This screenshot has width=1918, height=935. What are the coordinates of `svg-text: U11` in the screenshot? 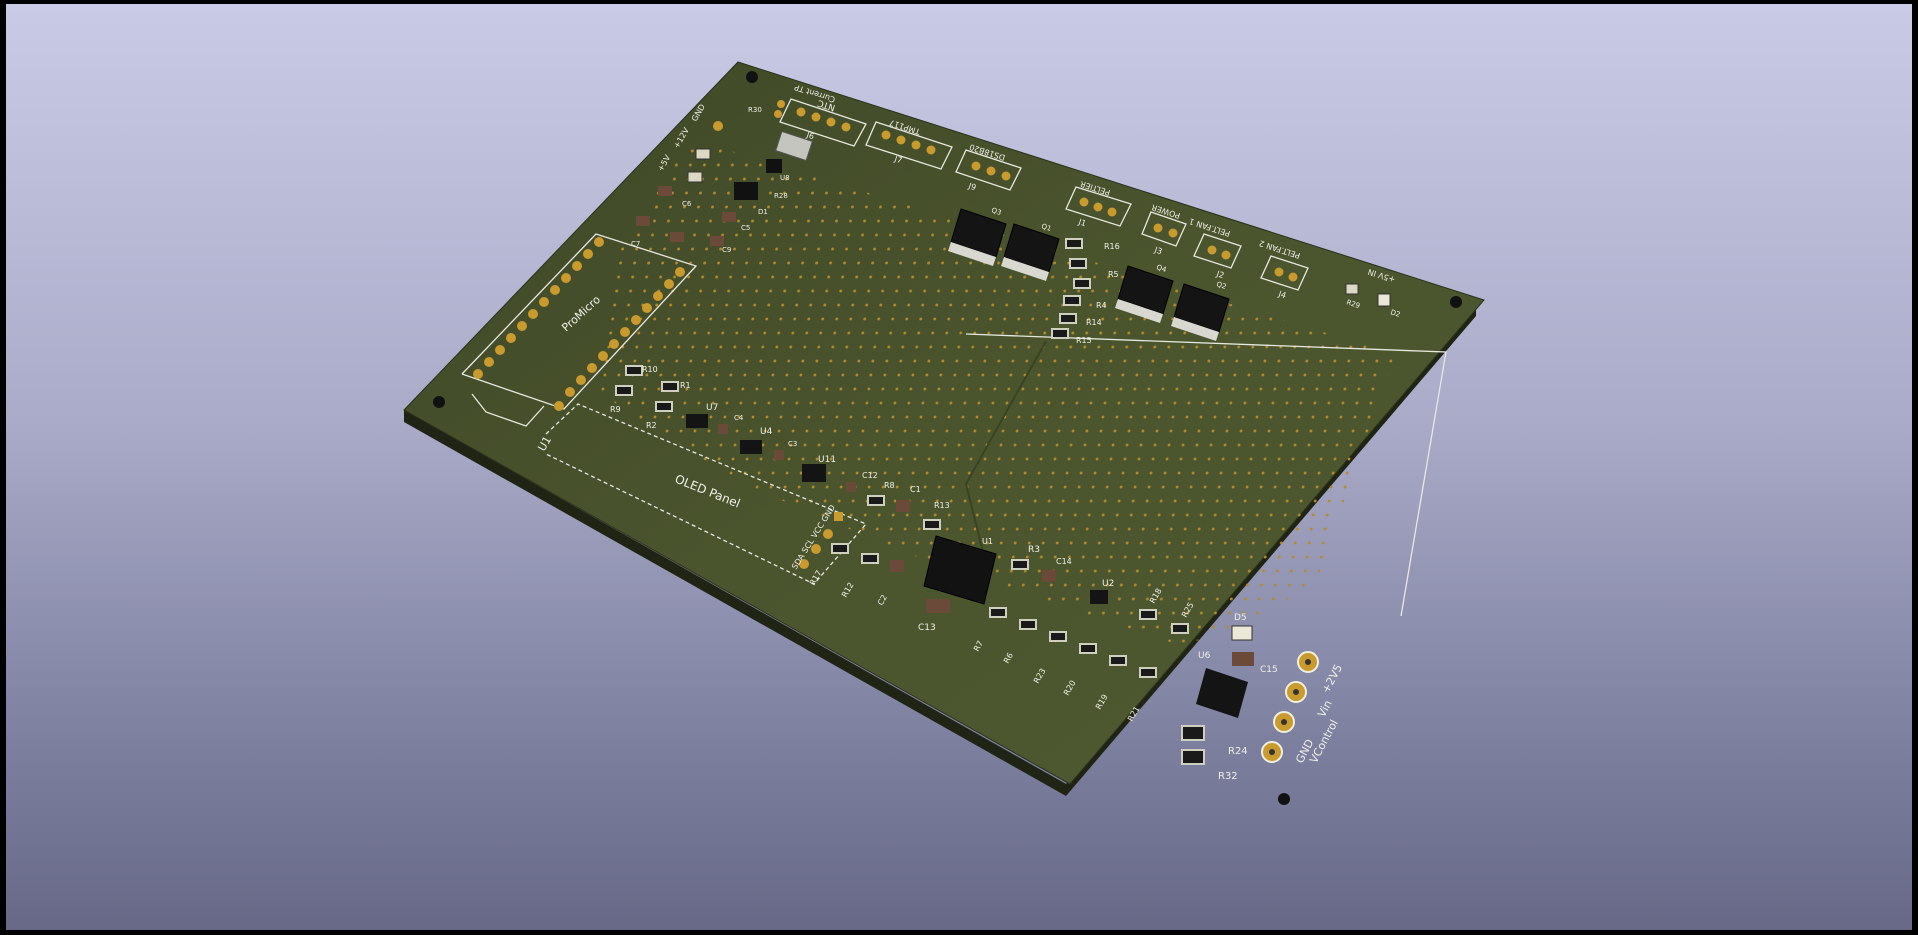 It's located at (827, 460).